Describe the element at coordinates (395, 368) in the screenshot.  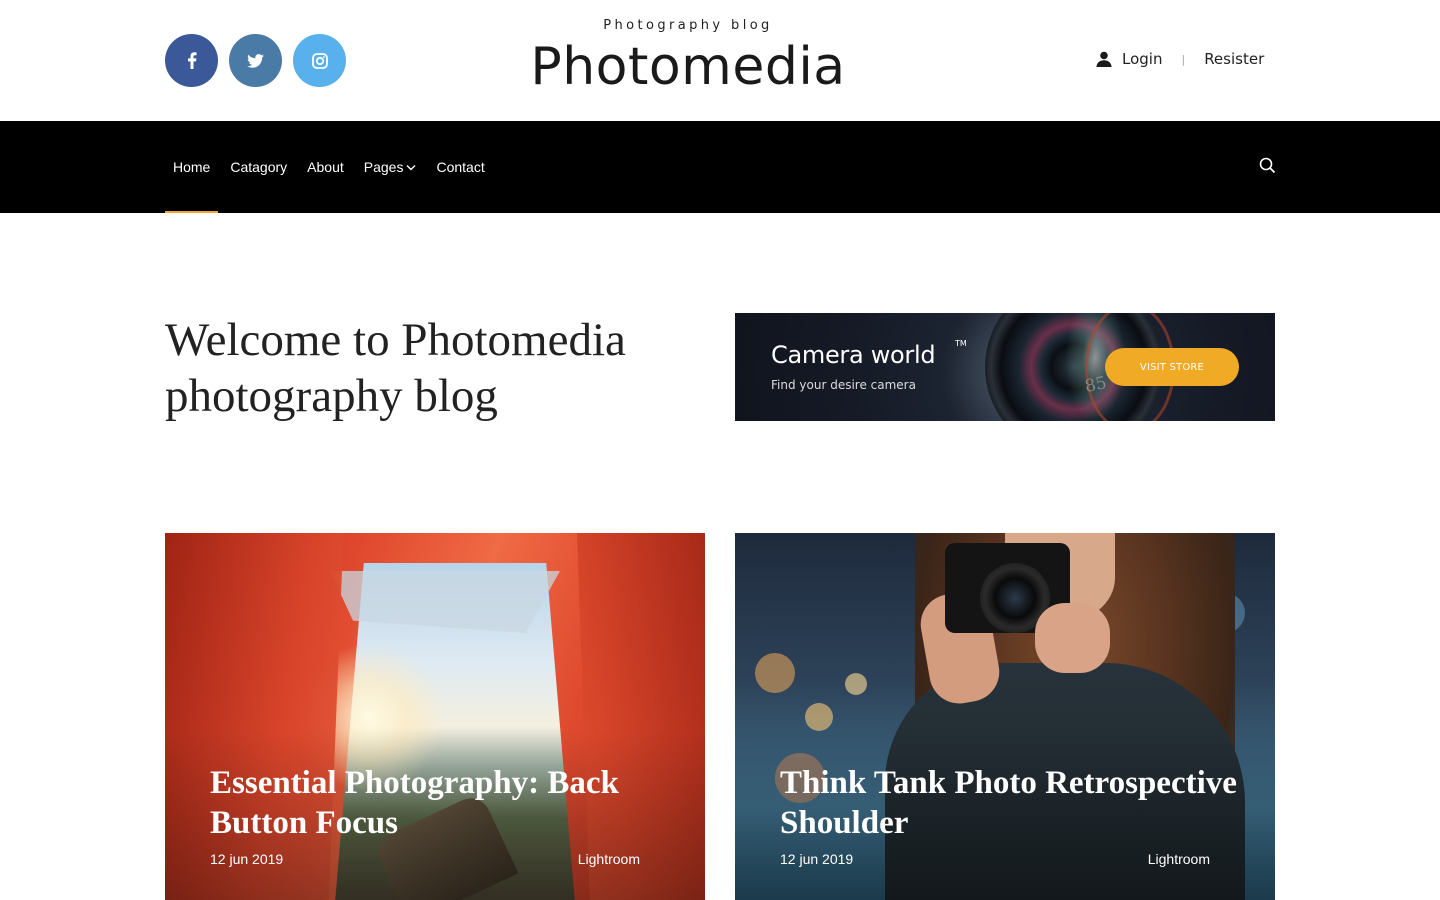
I see `welcome-heading: Welcome to Photomedia photography blog` at that location.